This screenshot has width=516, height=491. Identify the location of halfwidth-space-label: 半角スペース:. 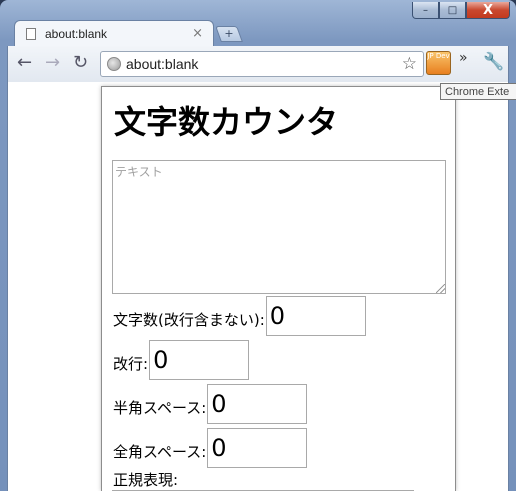
(160, 408).